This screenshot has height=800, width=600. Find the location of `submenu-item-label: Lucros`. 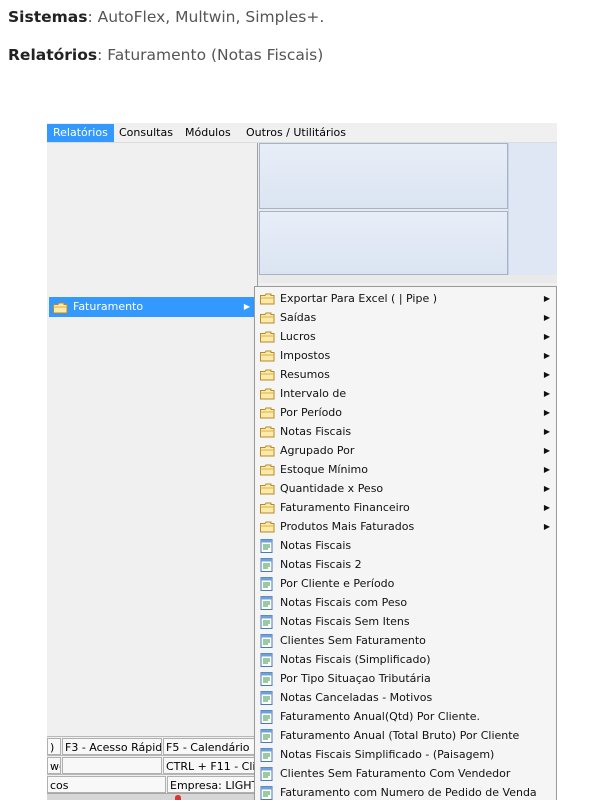

submenu-item-label: Lucros is located at coordinates (298, 336).